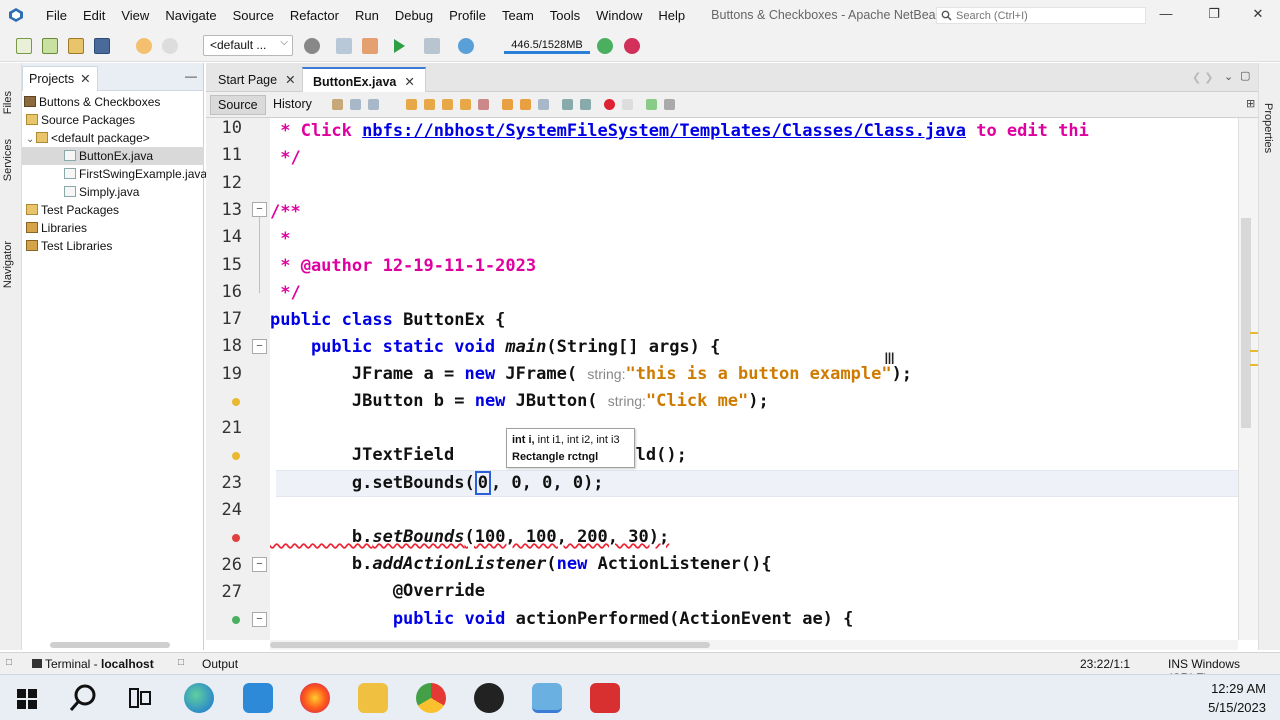  Describe the element at coordinates (248, 45) in the screenshot. I see `configuration-select: <default ... ⌵` at that location.